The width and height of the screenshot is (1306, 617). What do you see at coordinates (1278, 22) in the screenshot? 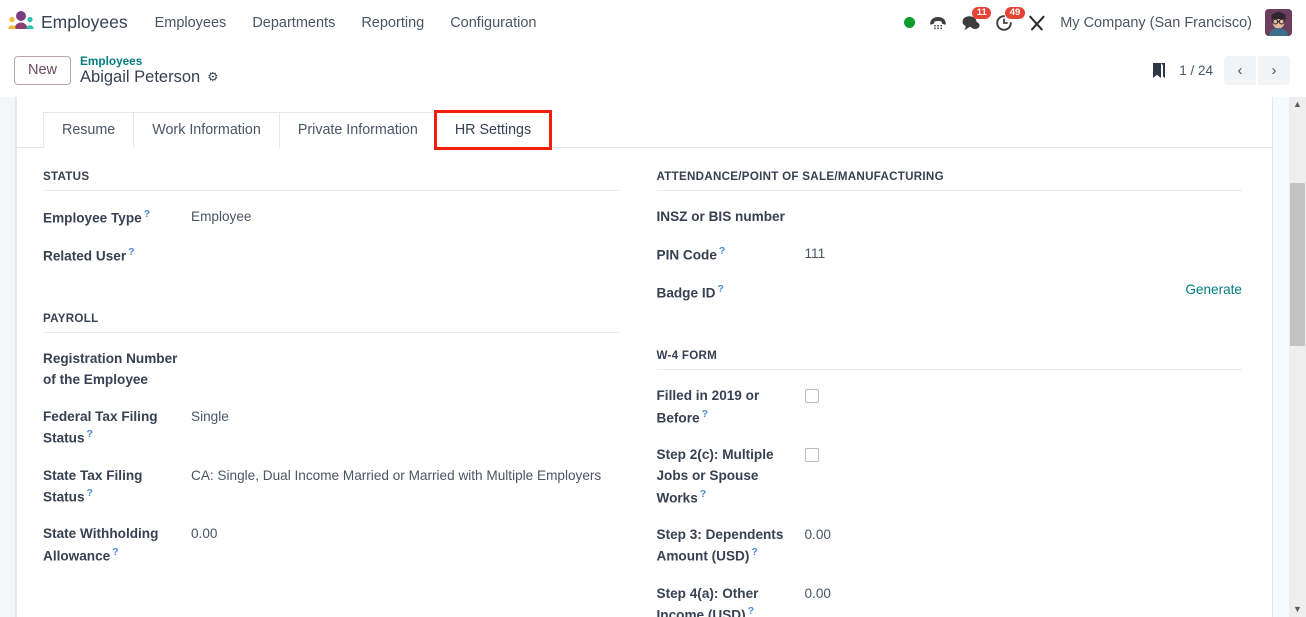
I see `avatar` at bounding box center [1278, 22].